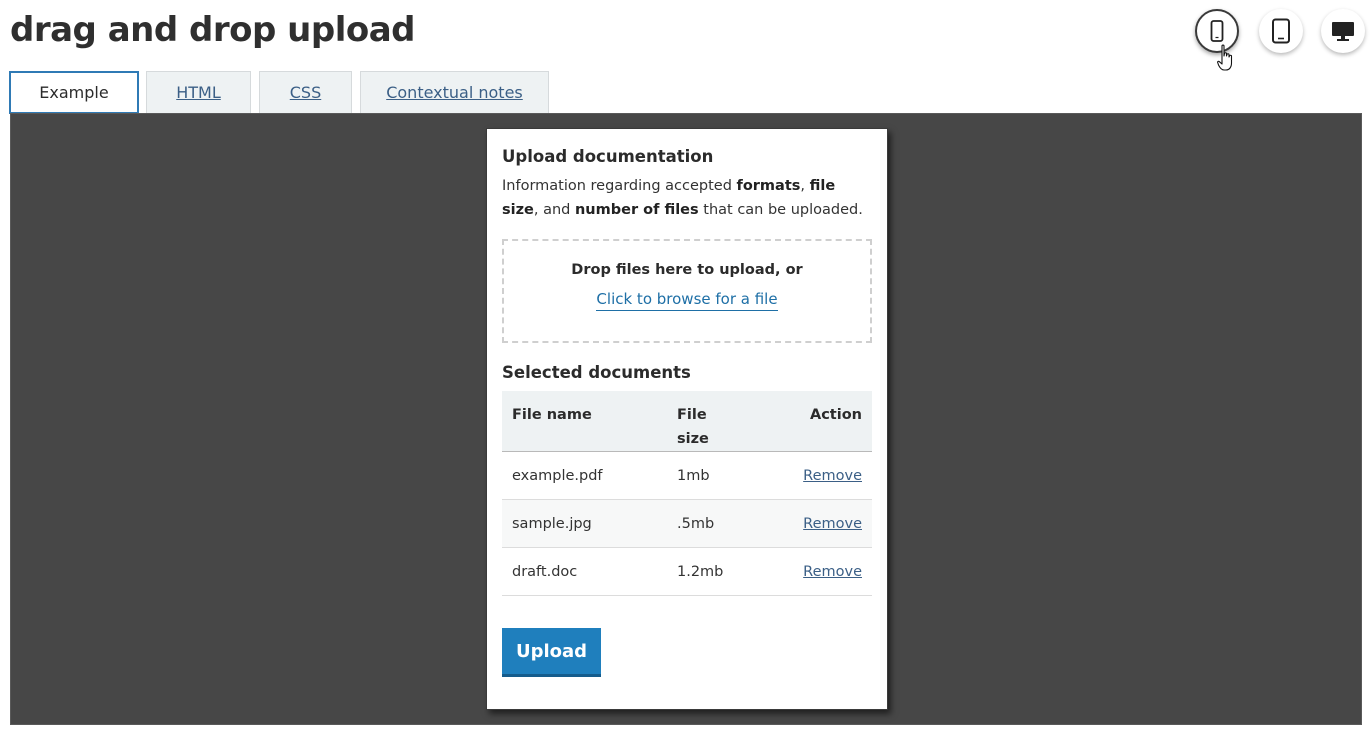 The image size is (1372, 738). What do you see at coordinates (584, 421) in the screenshot?
I see `column-header-file-name: File name` at bounding box center [584, 421].